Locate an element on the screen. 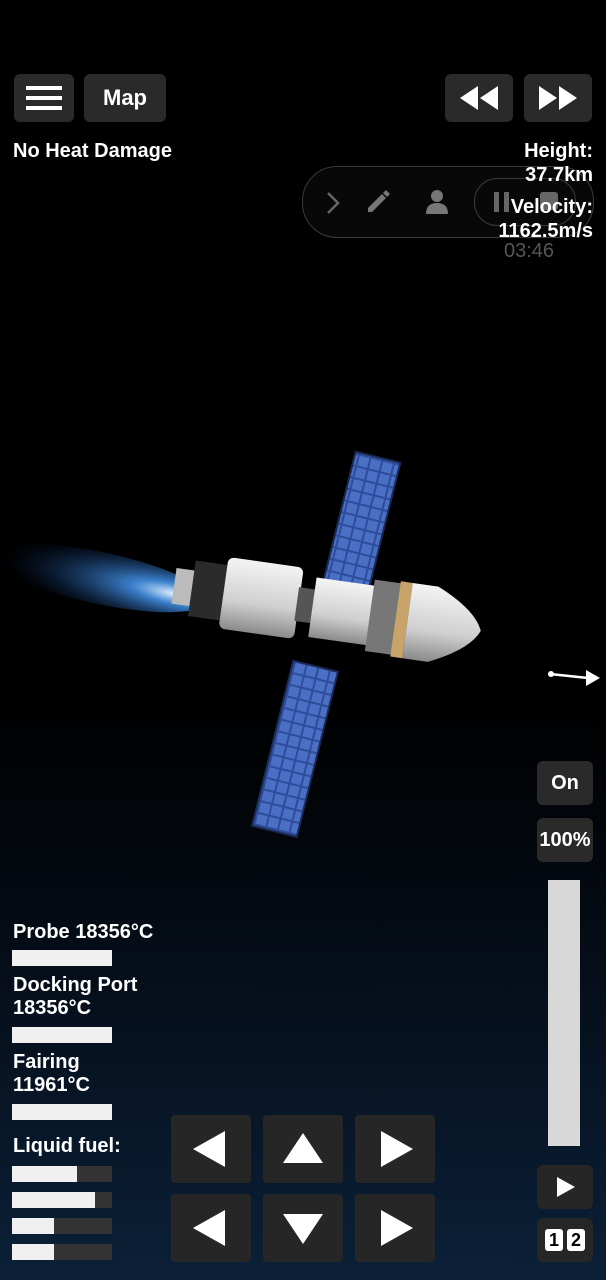  probe-temp-bar is located at coordinates (62, 958).